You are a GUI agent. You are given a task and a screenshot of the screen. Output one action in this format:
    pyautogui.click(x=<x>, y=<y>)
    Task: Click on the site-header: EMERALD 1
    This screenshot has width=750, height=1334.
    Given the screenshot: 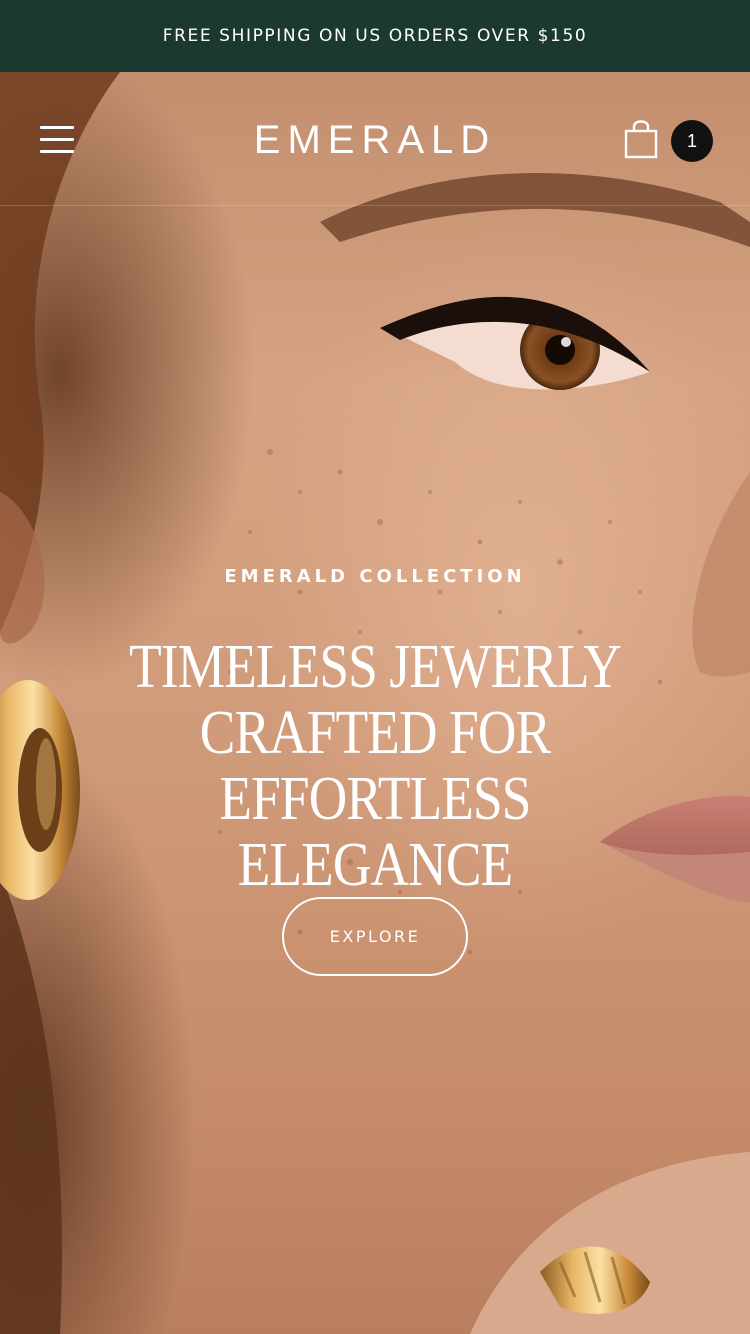 What is the action you would take?
    pyautogui.click(x=375, y=139)
    